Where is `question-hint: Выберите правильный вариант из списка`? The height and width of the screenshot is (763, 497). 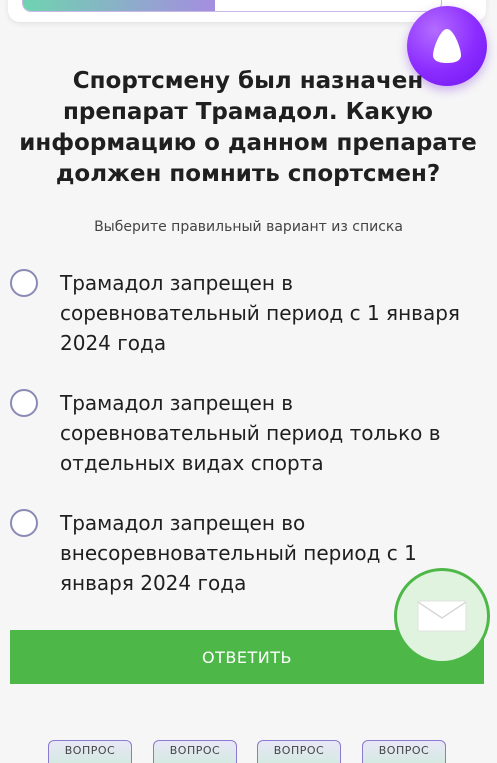 question-hint: Выберите правильный вариант из списка is located at coordinates (248, 227).